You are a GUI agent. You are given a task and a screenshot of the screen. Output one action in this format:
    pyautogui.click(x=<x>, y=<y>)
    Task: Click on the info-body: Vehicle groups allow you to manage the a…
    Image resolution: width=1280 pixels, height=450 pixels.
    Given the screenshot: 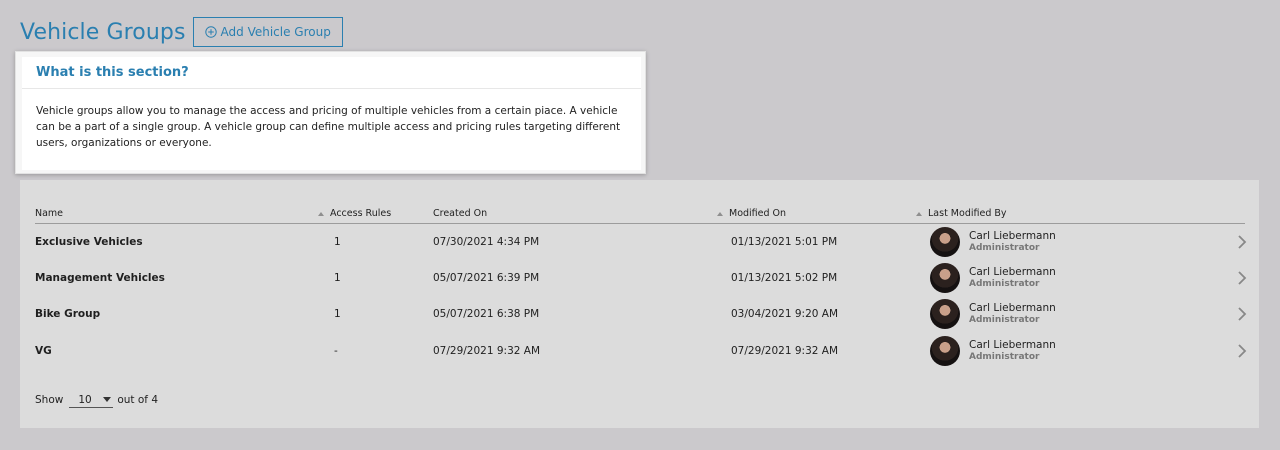 What is the action you would take?
    pyautogui.click(x=328, y=127)
    